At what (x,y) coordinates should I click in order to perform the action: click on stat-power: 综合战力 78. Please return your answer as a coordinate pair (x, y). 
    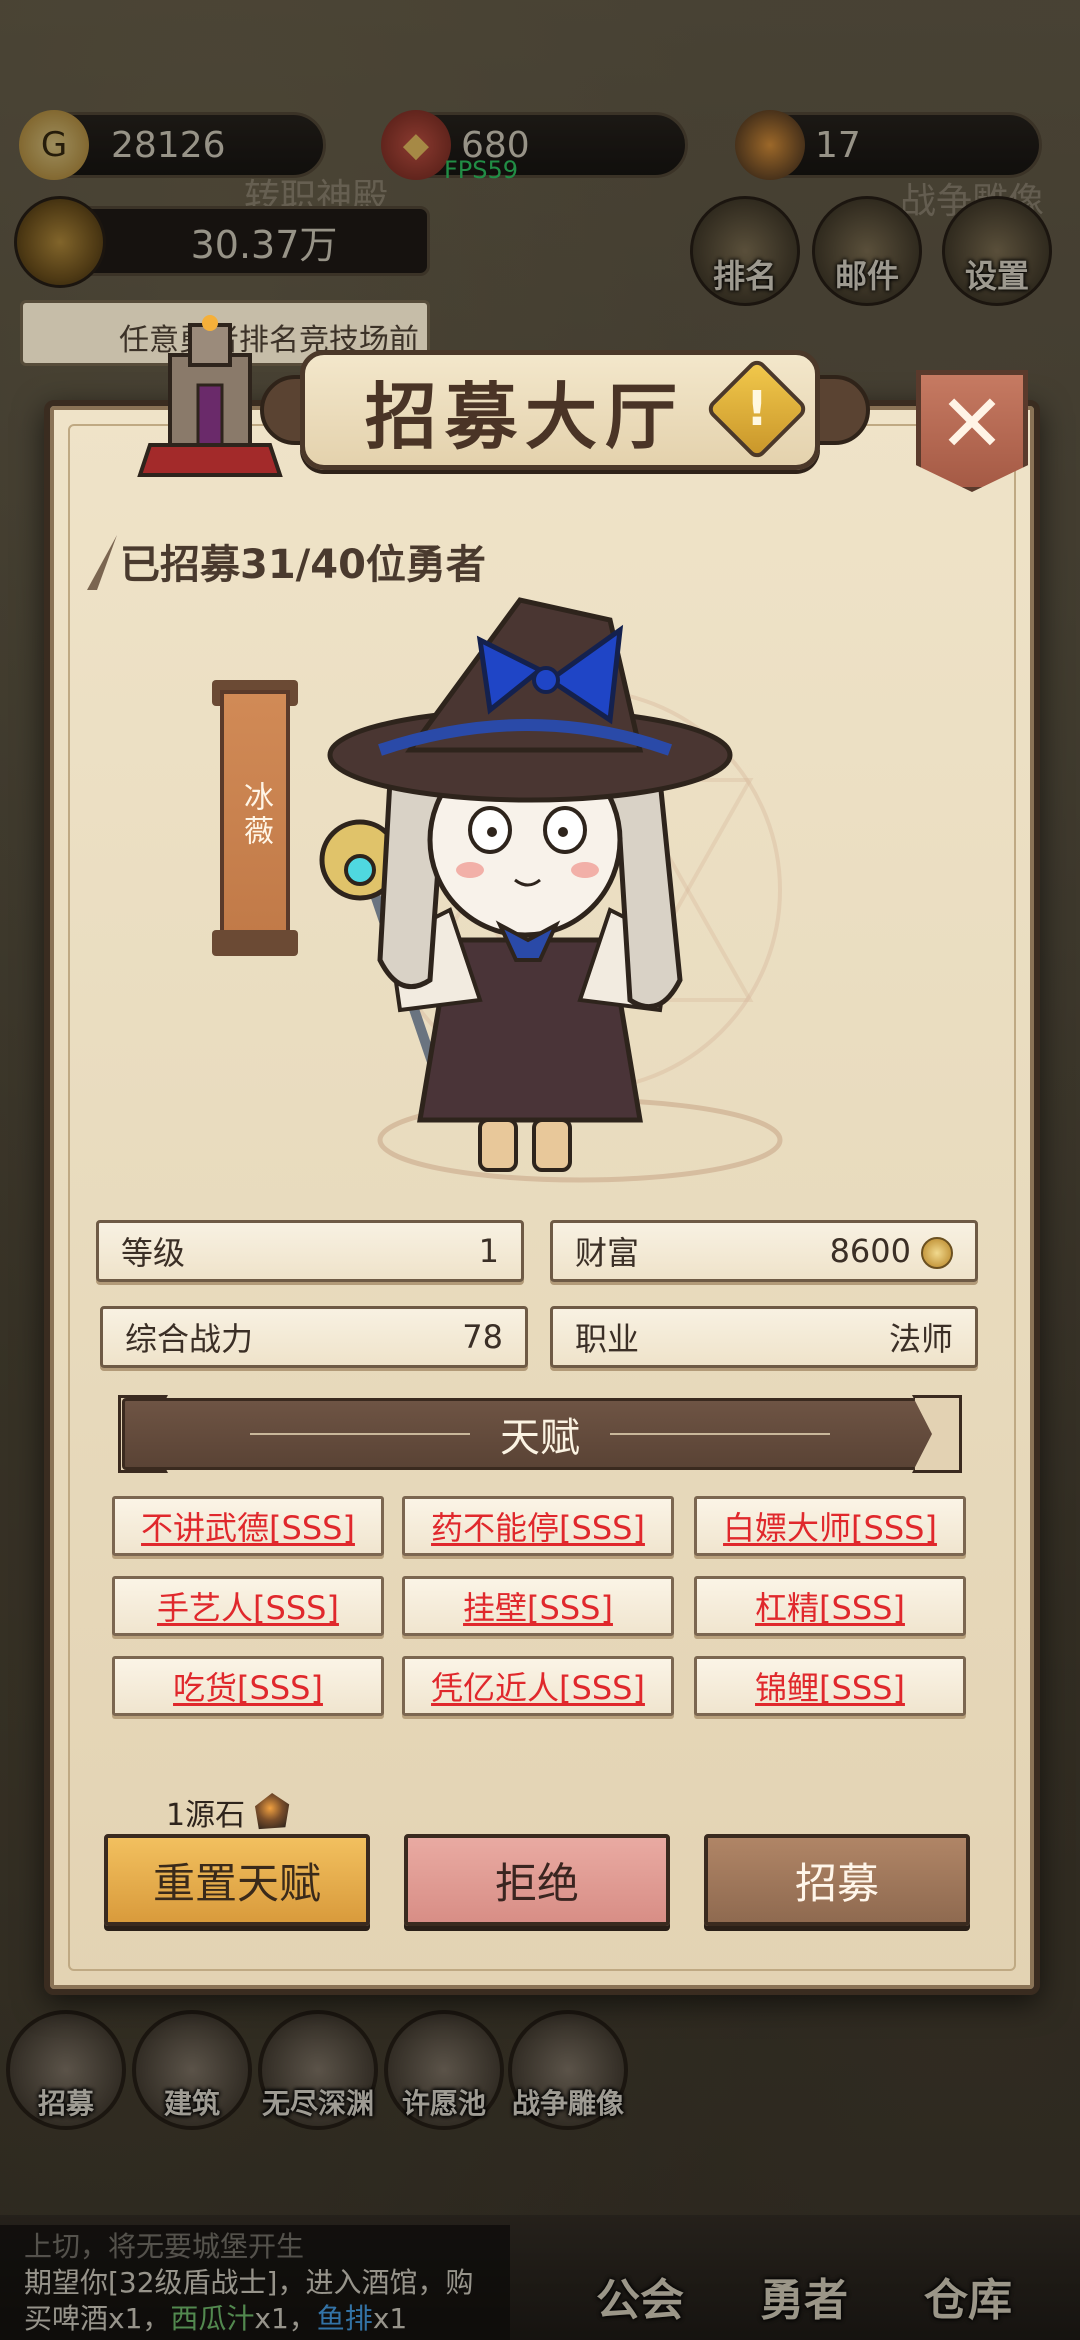
    Looking at the image, I should click on (314, 1337).